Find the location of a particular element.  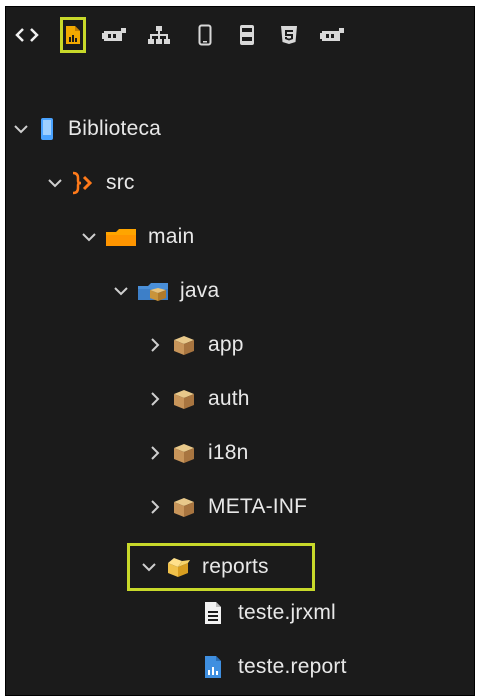

tree-node-java: java is located at coordinates (165, 291).